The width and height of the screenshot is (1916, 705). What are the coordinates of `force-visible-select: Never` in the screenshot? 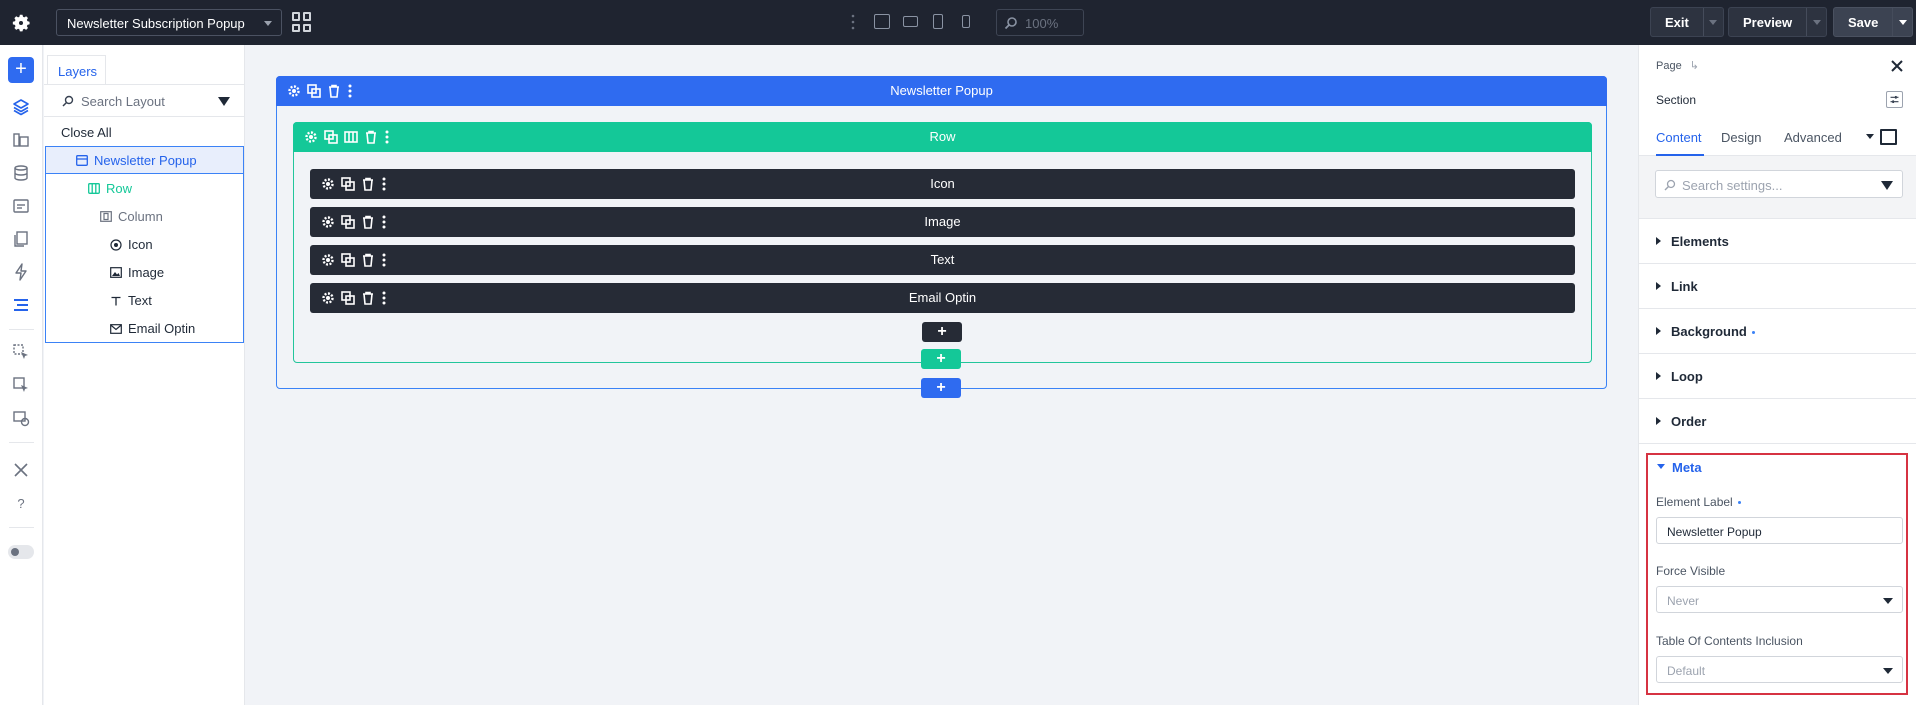 It's located at (1779, 599).